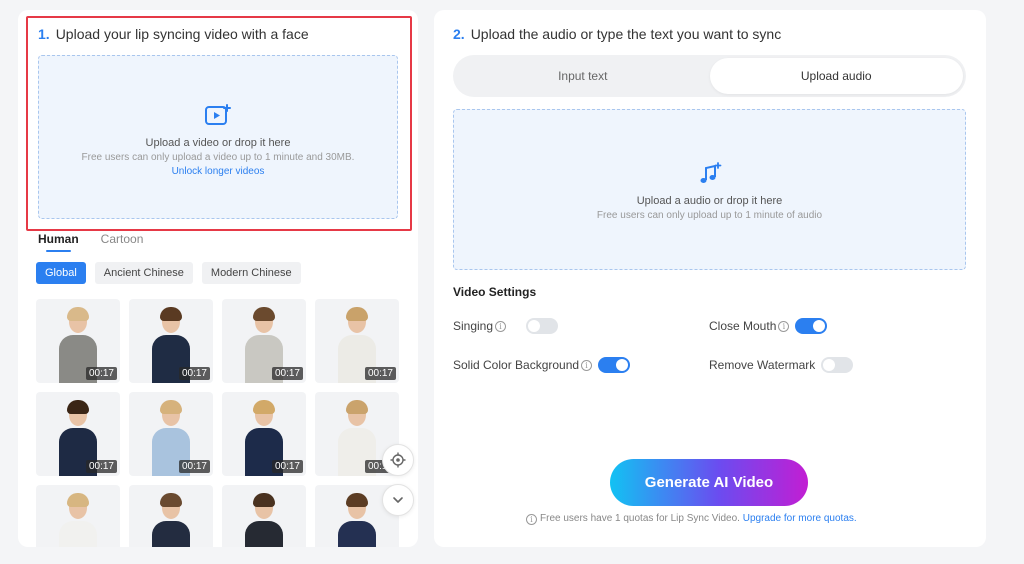  Describe the element at coordinates (61, 273) in the screenshot. I see `chip-global: Global` at that location.